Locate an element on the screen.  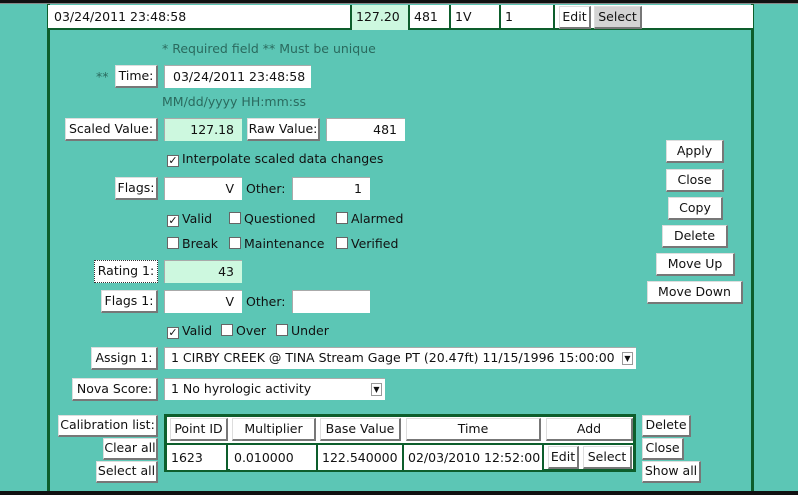
add-button: Add is located at coordinates (589, 429).